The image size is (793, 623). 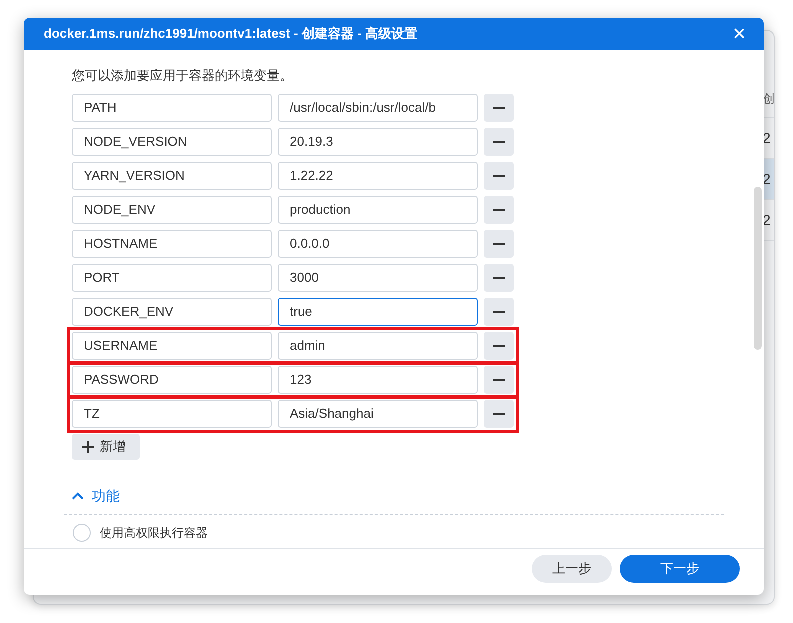 I want to click on value-field: 123, so click(x=378, y=380).